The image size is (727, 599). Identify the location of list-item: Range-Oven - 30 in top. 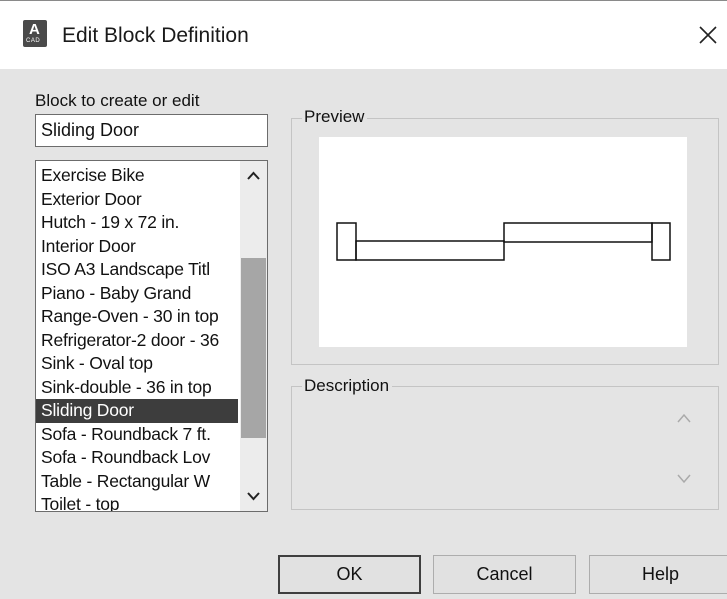
(137, 317).